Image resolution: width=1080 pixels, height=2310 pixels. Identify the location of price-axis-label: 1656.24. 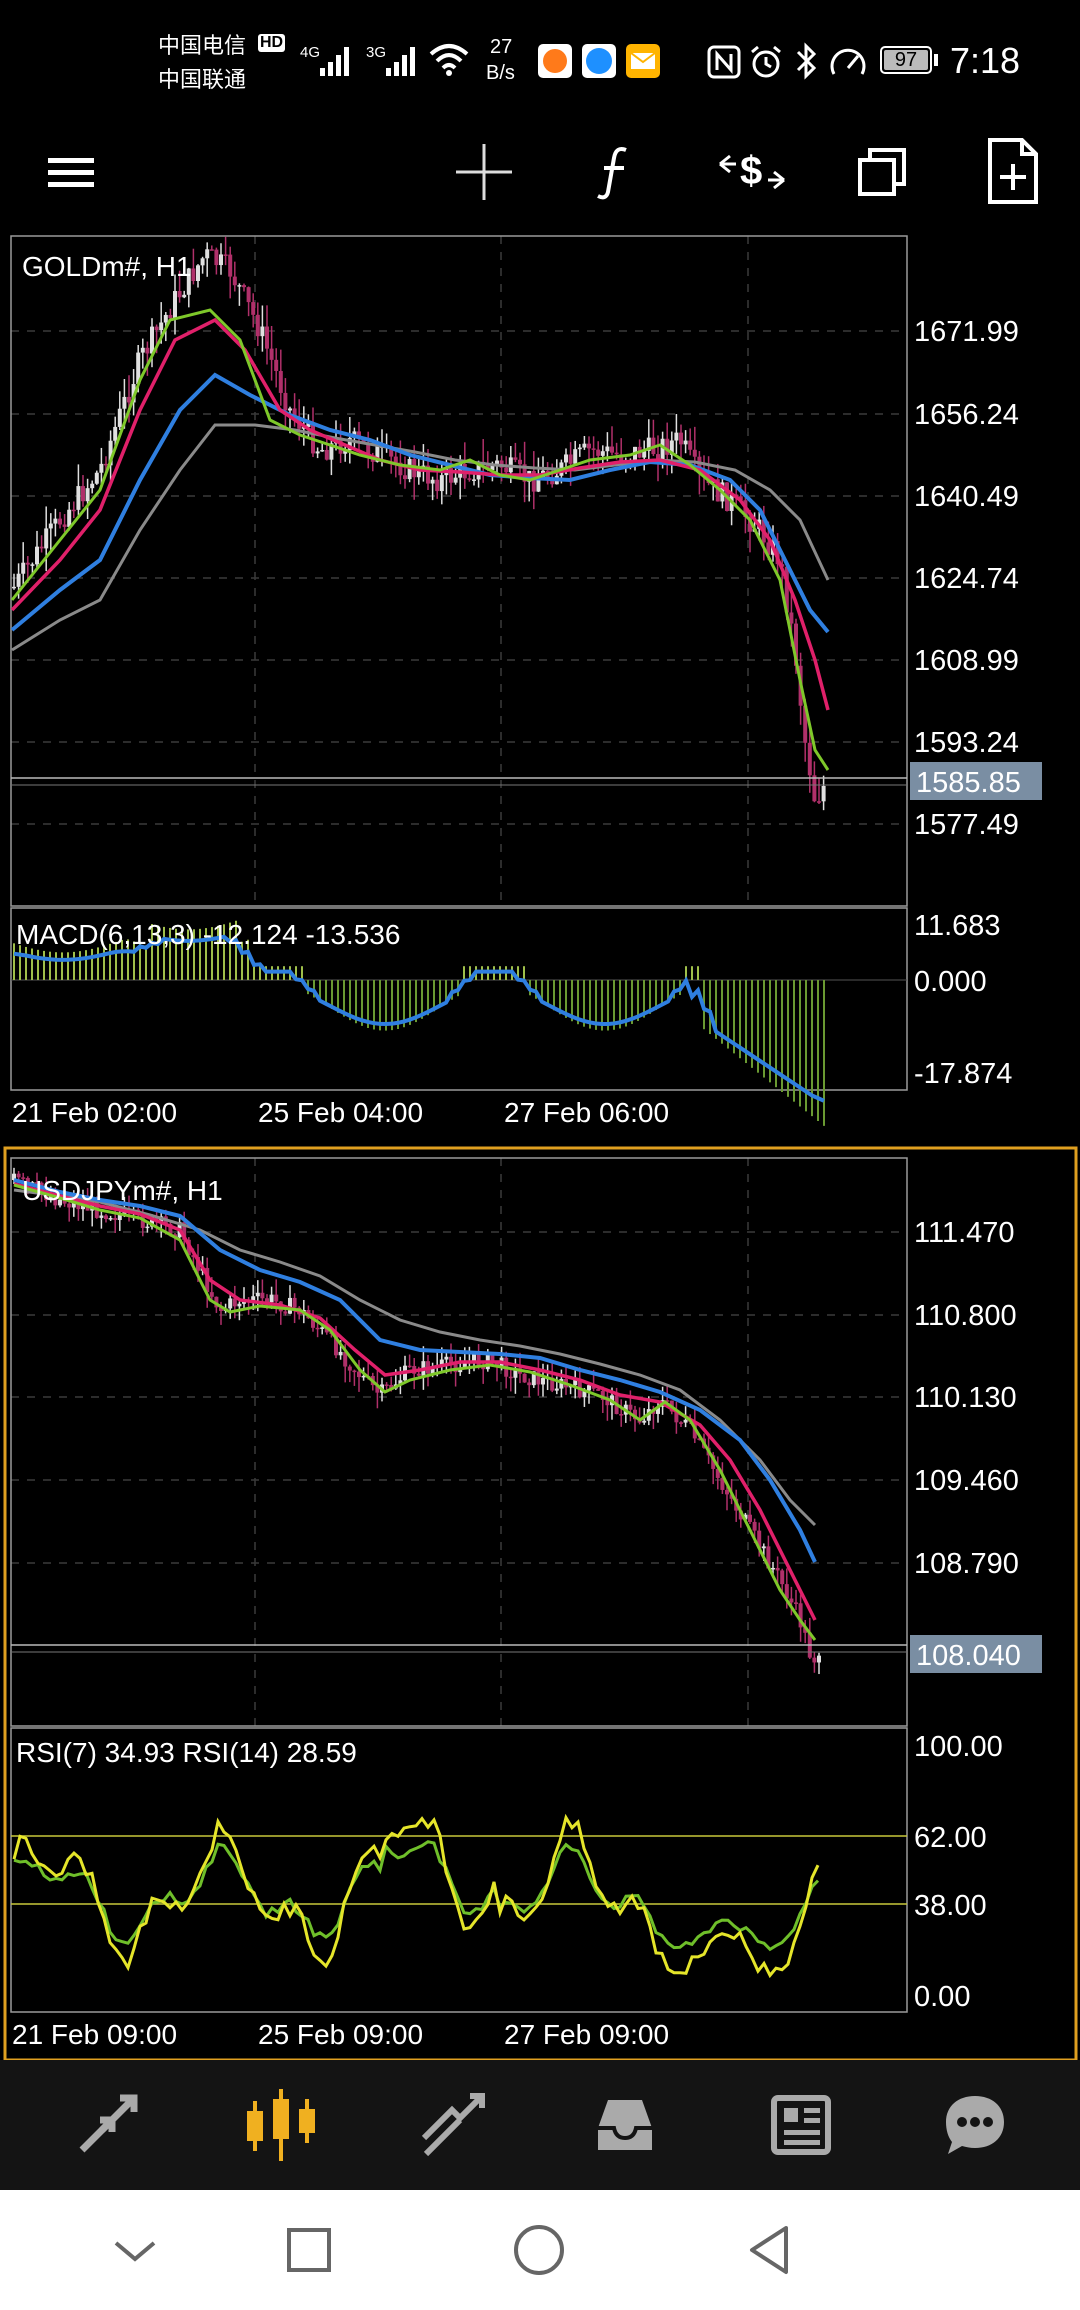
(966, 415).